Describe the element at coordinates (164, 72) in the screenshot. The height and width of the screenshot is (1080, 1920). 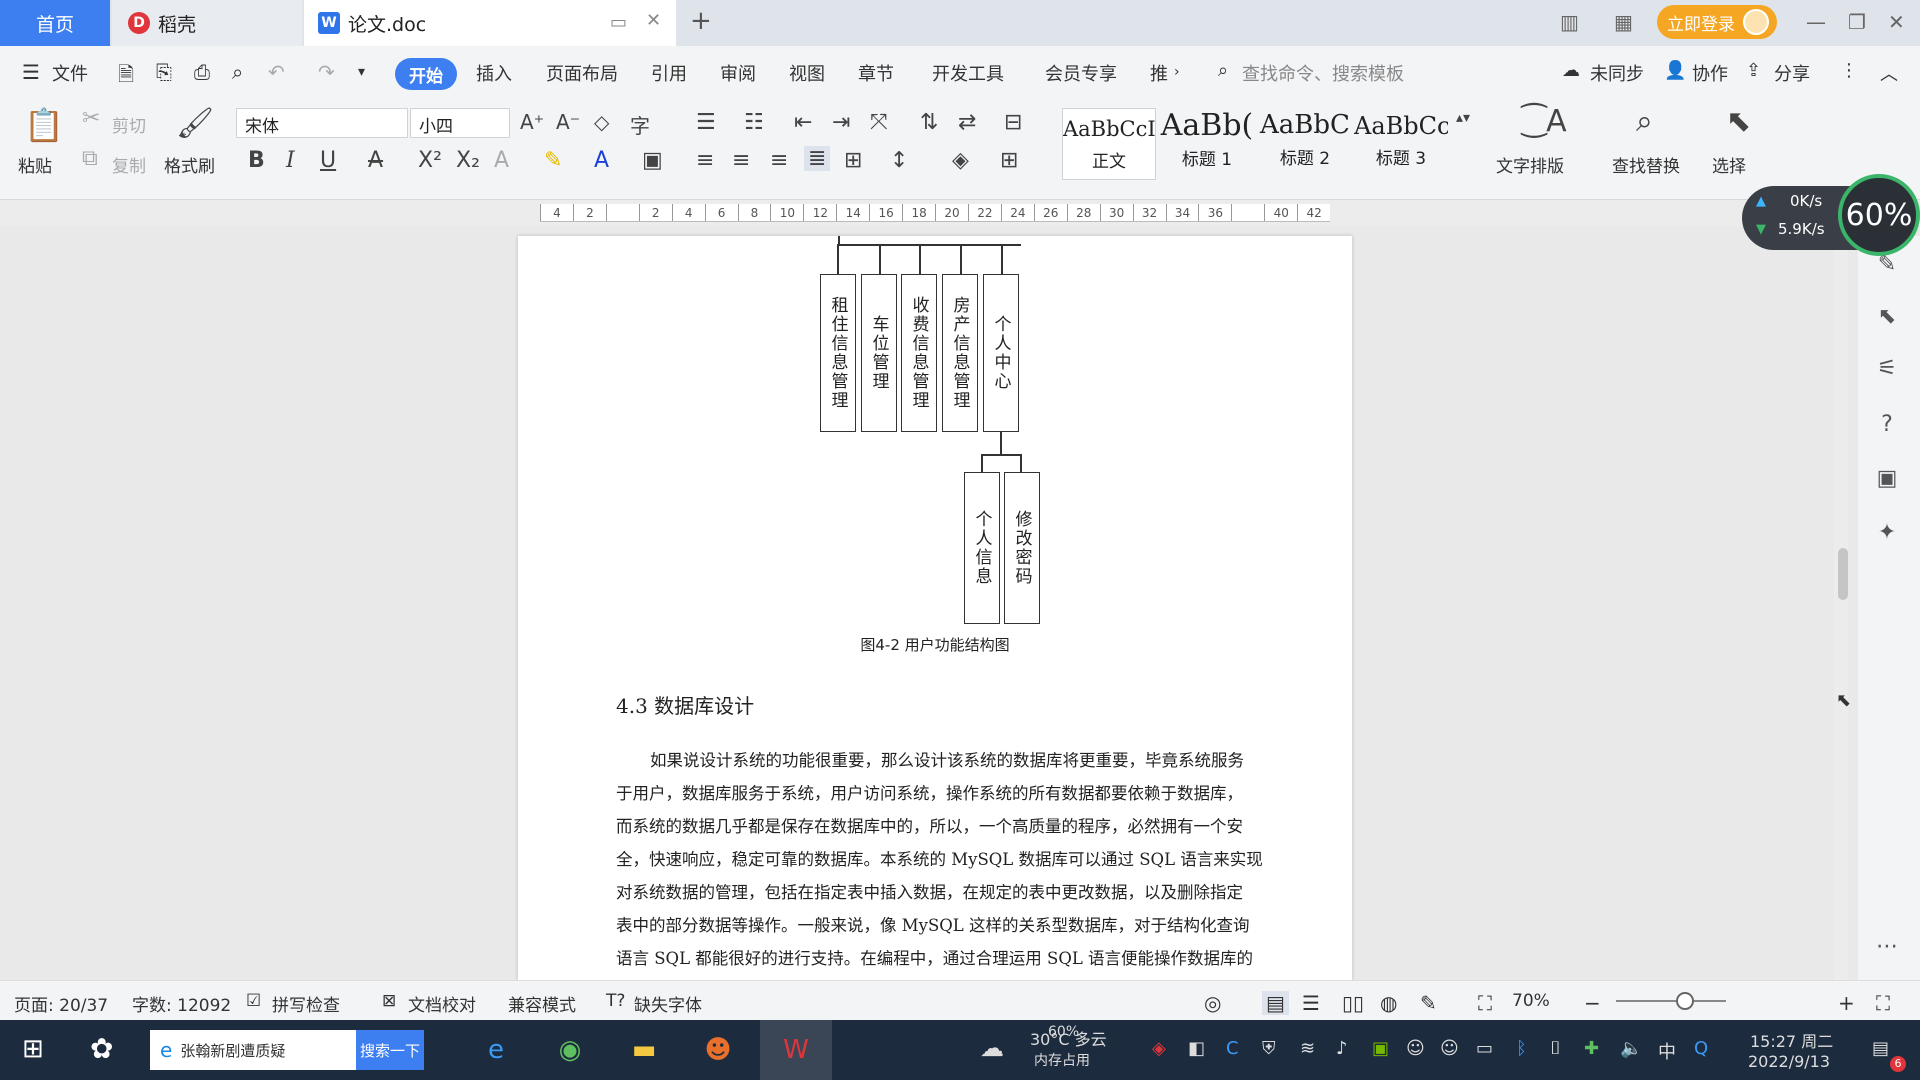
I see `export-icon: ⎘` at that location.